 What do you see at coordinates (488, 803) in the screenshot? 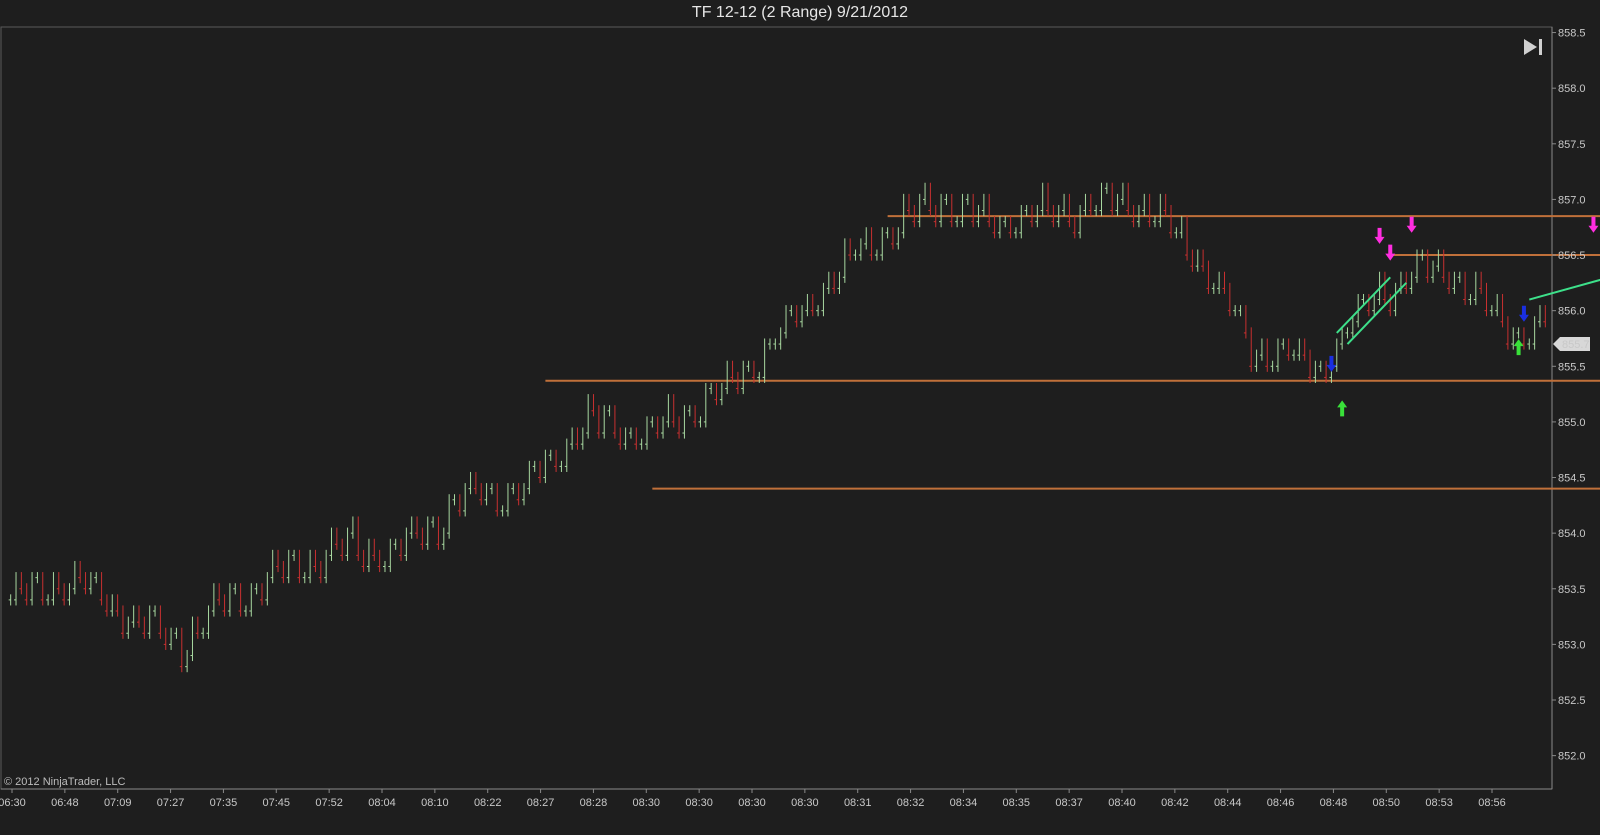
I see `time-tick-label: 08:22` at bounding box center [488, 803].